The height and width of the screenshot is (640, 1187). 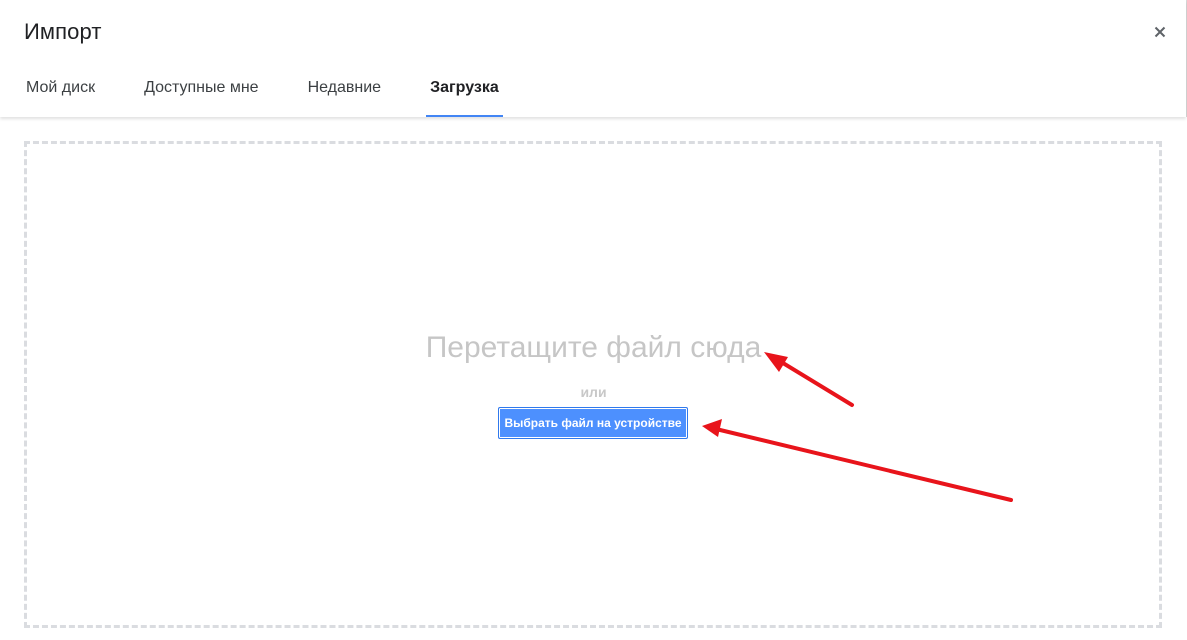 What do you see at coordinates (60, 89) in the screenshot?
I see `tab-my-drive: Мой диск` at bounding box center [60, 89].